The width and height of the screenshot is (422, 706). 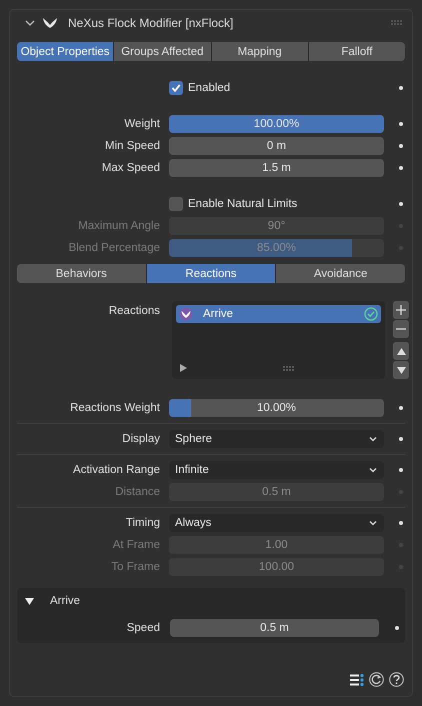 I want to click on number-field: 0 m, so click(x=276, y=146).